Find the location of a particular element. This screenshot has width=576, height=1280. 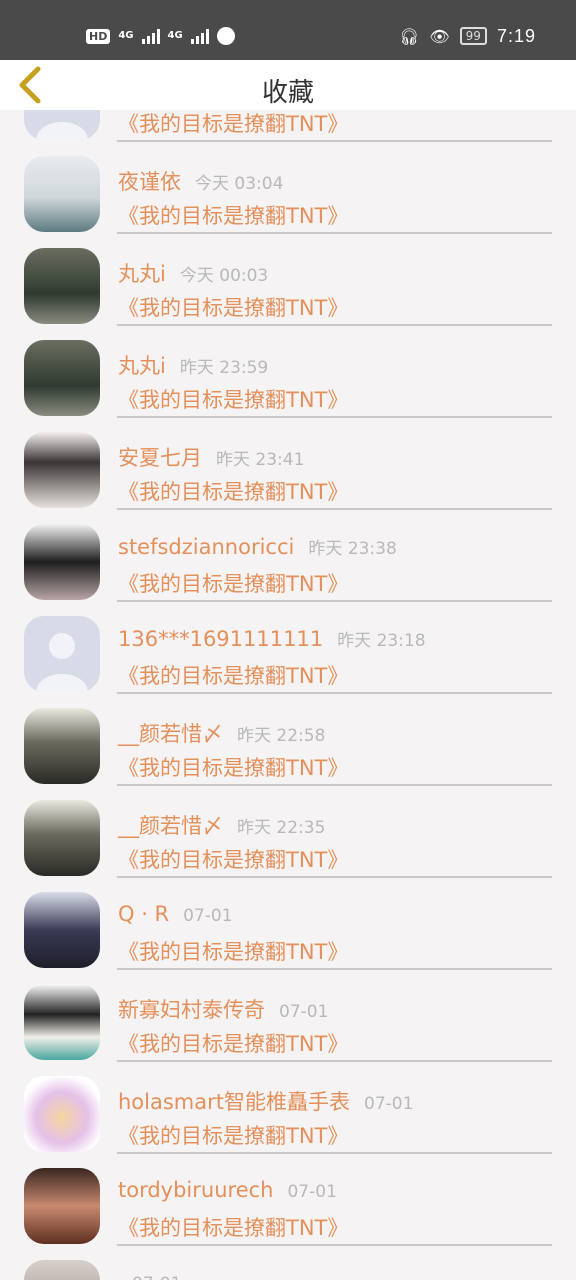

list-item: 136***1691111111 昨天 23:18 《我的目标是撩翻TNT》 is located at coordinates (288, 647).